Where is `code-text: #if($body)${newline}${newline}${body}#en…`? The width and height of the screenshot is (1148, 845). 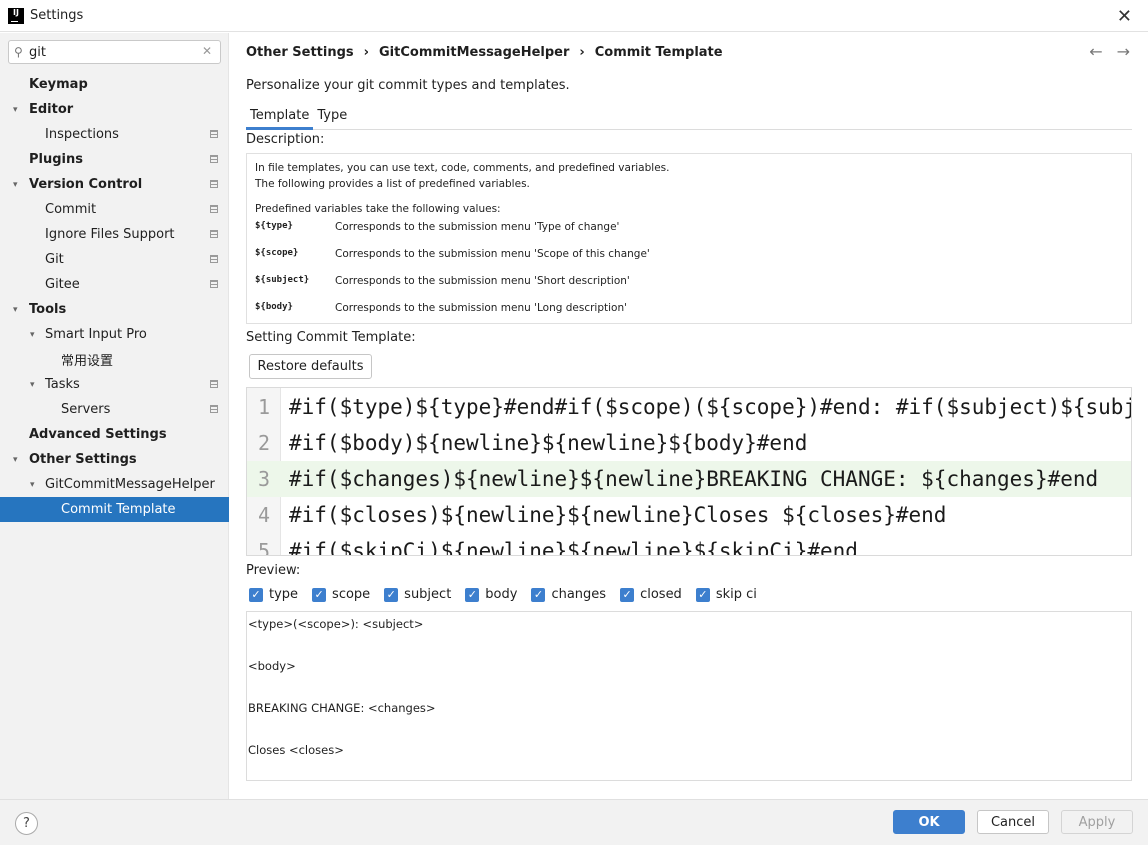 code-text: #if($body)${newline}${newline}${body}#en… is located at coordinates (544, 443).